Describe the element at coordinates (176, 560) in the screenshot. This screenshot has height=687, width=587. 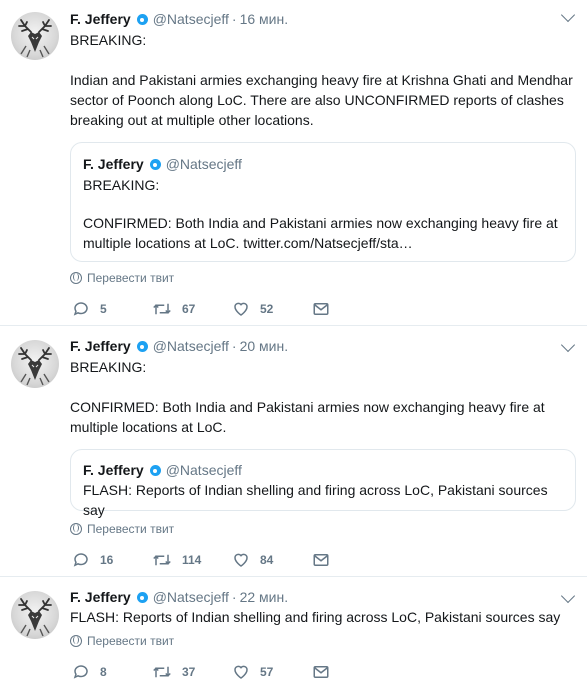
I see `retweet-button: 114` at that location.